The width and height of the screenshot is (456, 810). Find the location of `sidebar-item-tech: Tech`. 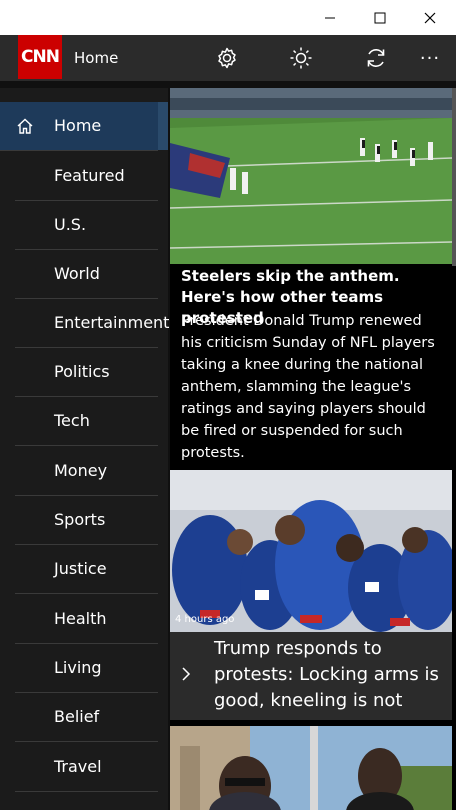

sidebar-item-tech: Tech is located at coordinates (86, 421).